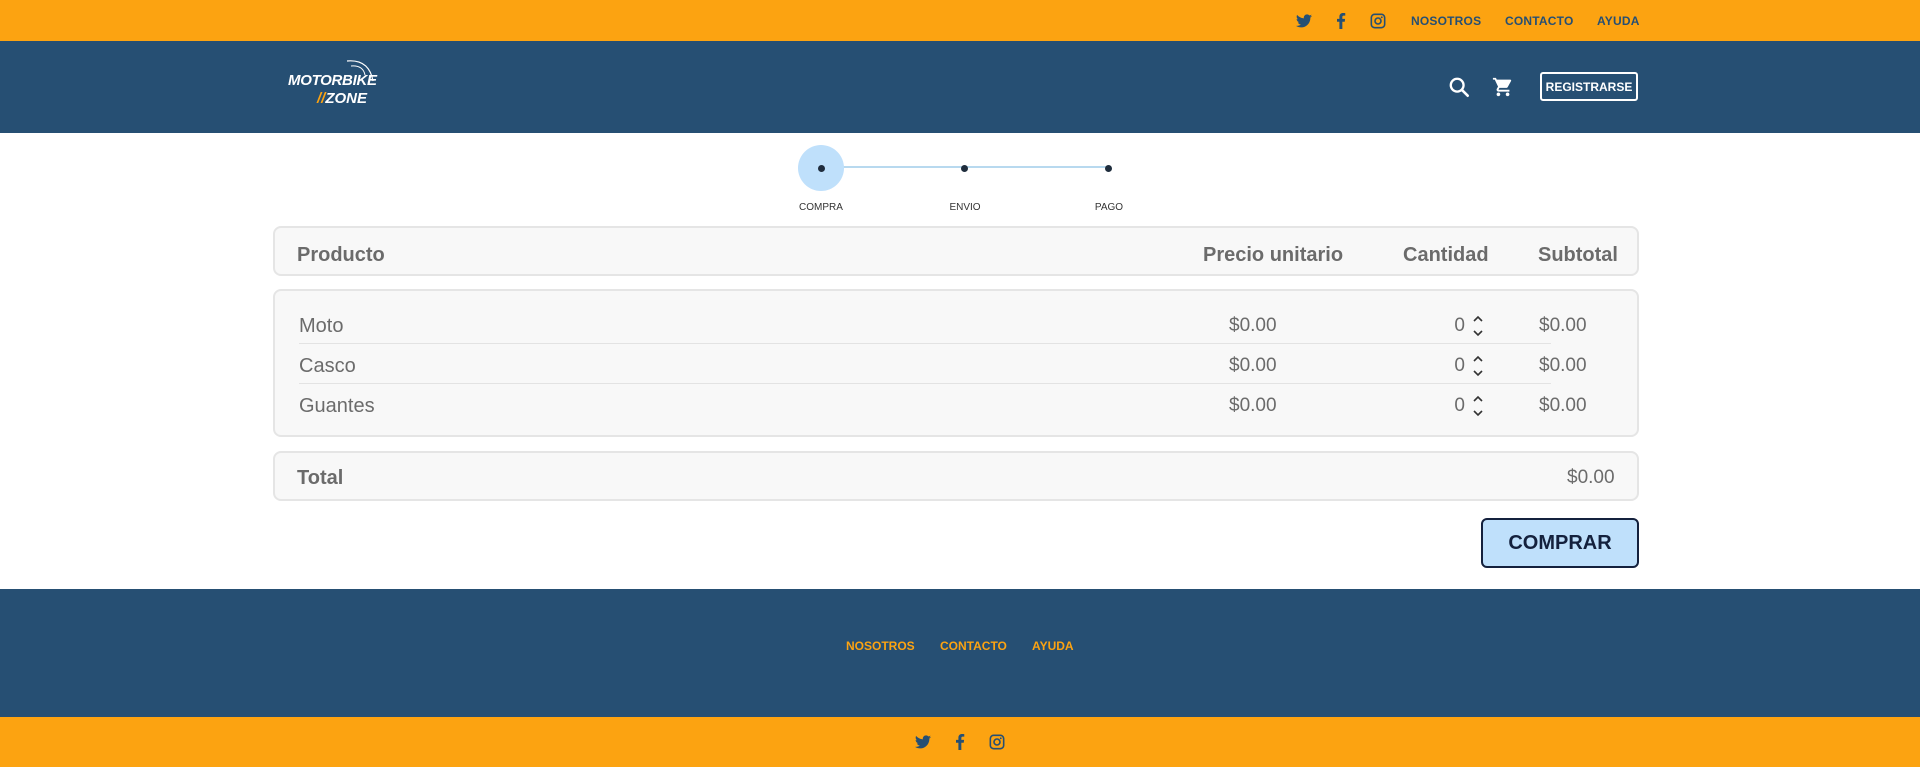 This screenshot has height=767, width=1920. What do you see at coordinates (1589, 86) in the screenshot?
I see `register-button: REGISTRARSE` at bounding box center [1589, 86].